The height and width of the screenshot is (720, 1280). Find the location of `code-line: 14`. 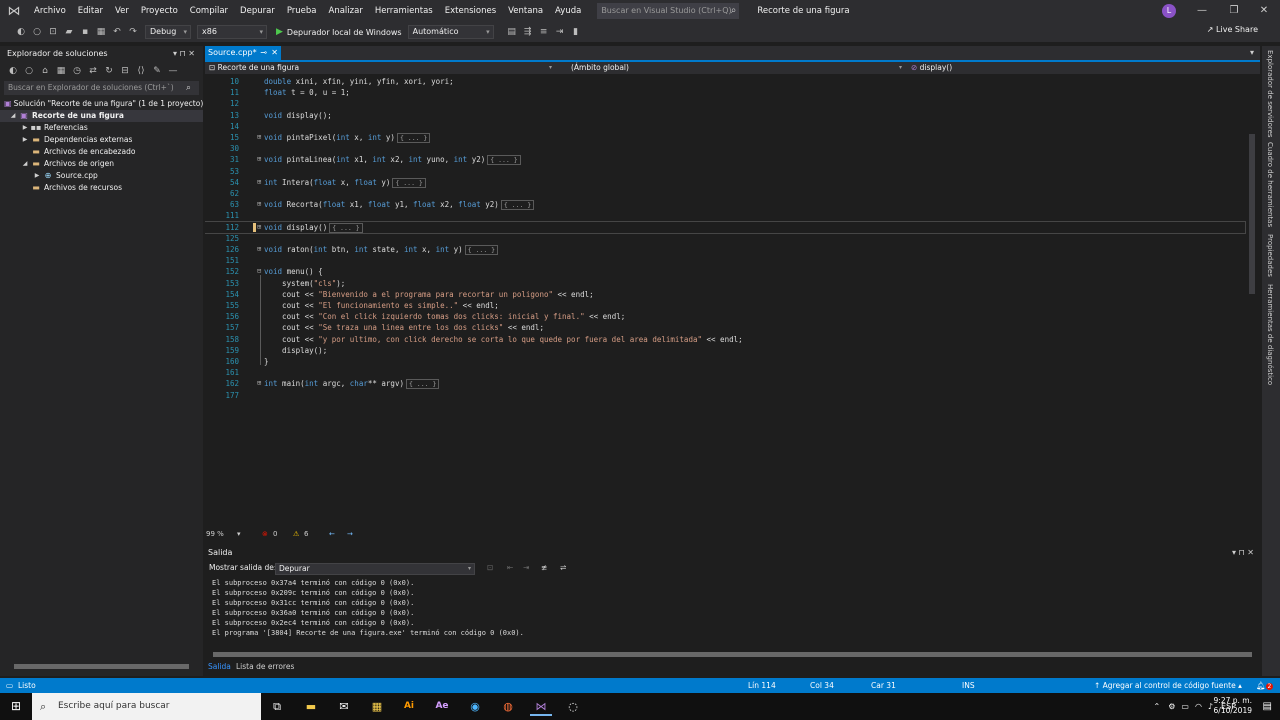

code-line: 14 is located at coordinates (725, 126).